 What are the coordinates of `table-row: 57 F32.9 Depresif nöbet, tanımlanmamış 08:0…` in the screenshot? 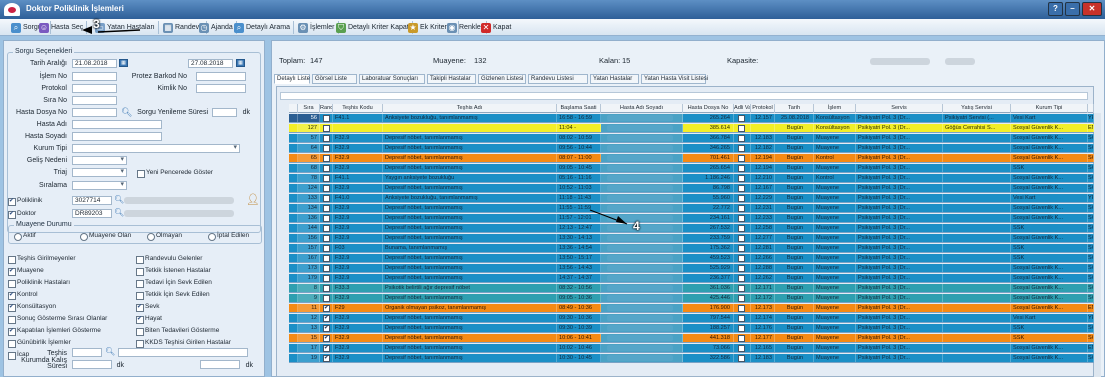 It's located at (691, 138).